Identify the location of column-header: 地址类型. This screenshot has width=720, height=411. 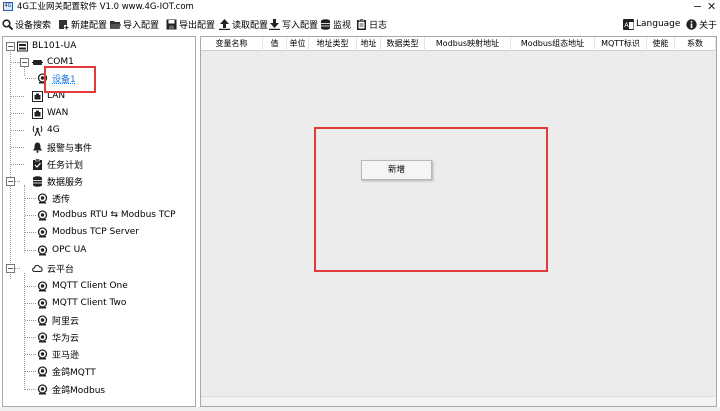
(333, 44).